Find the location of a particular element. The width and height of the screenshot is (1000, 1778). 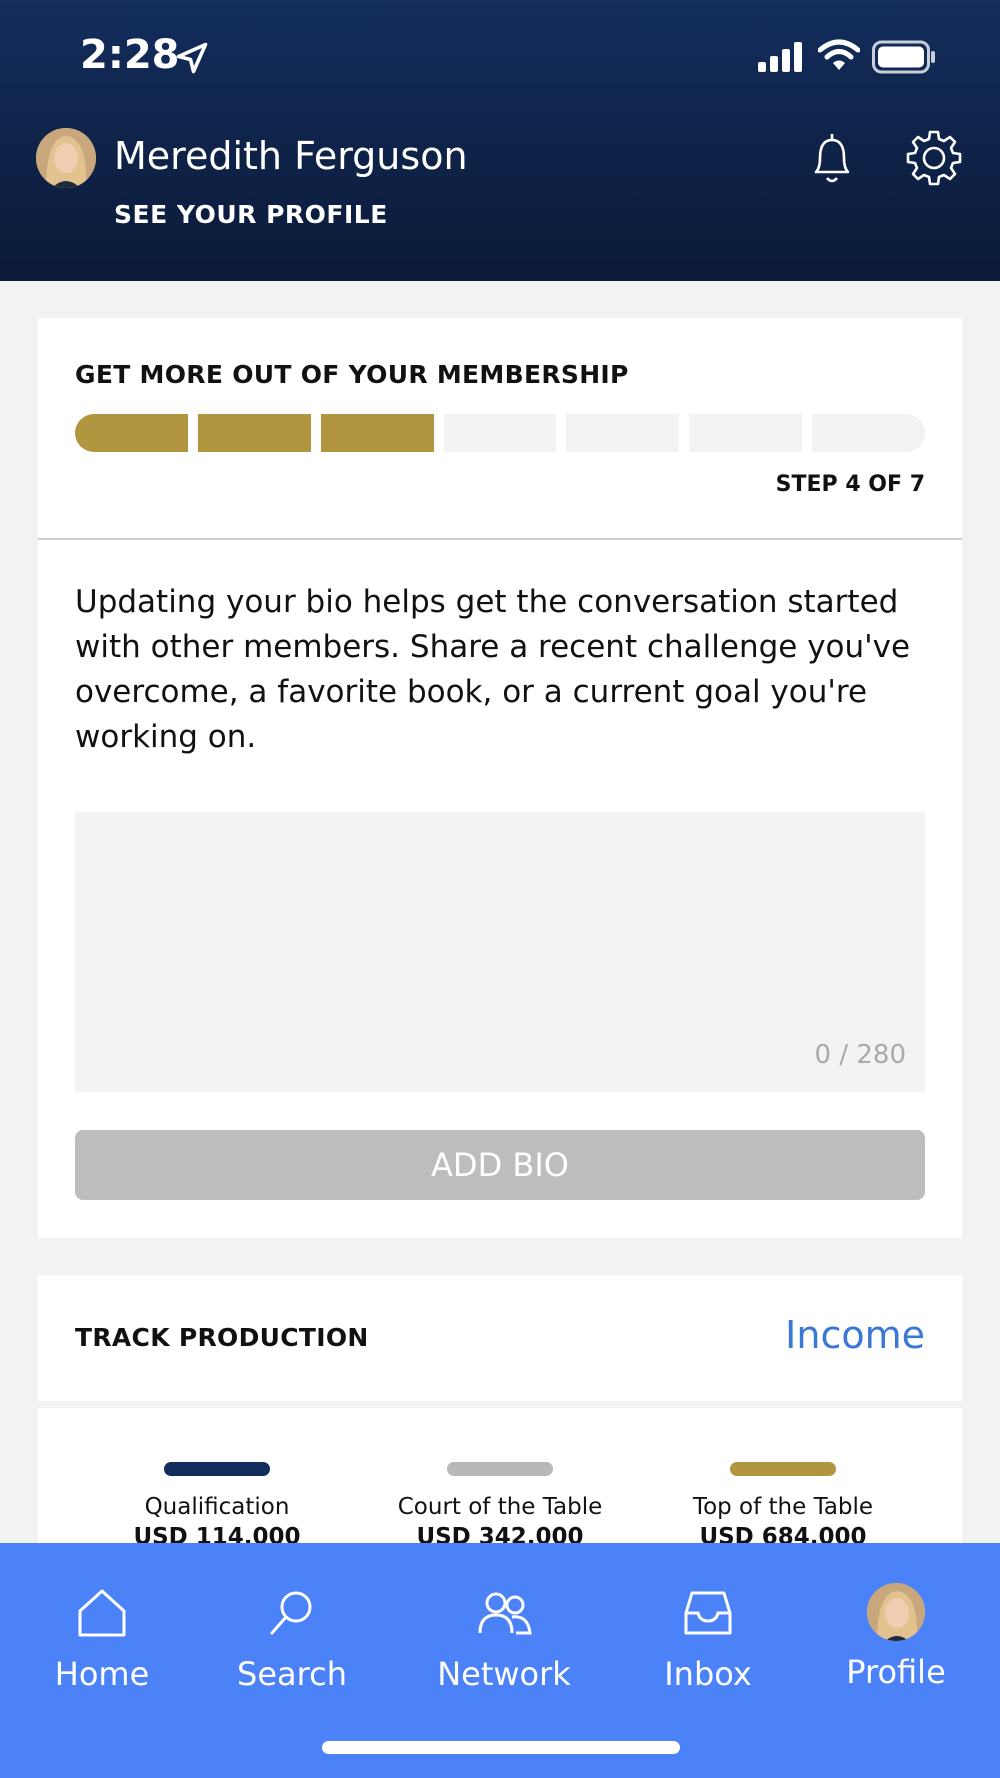

status-time: 2:28 is located at coordinates (130, 55).